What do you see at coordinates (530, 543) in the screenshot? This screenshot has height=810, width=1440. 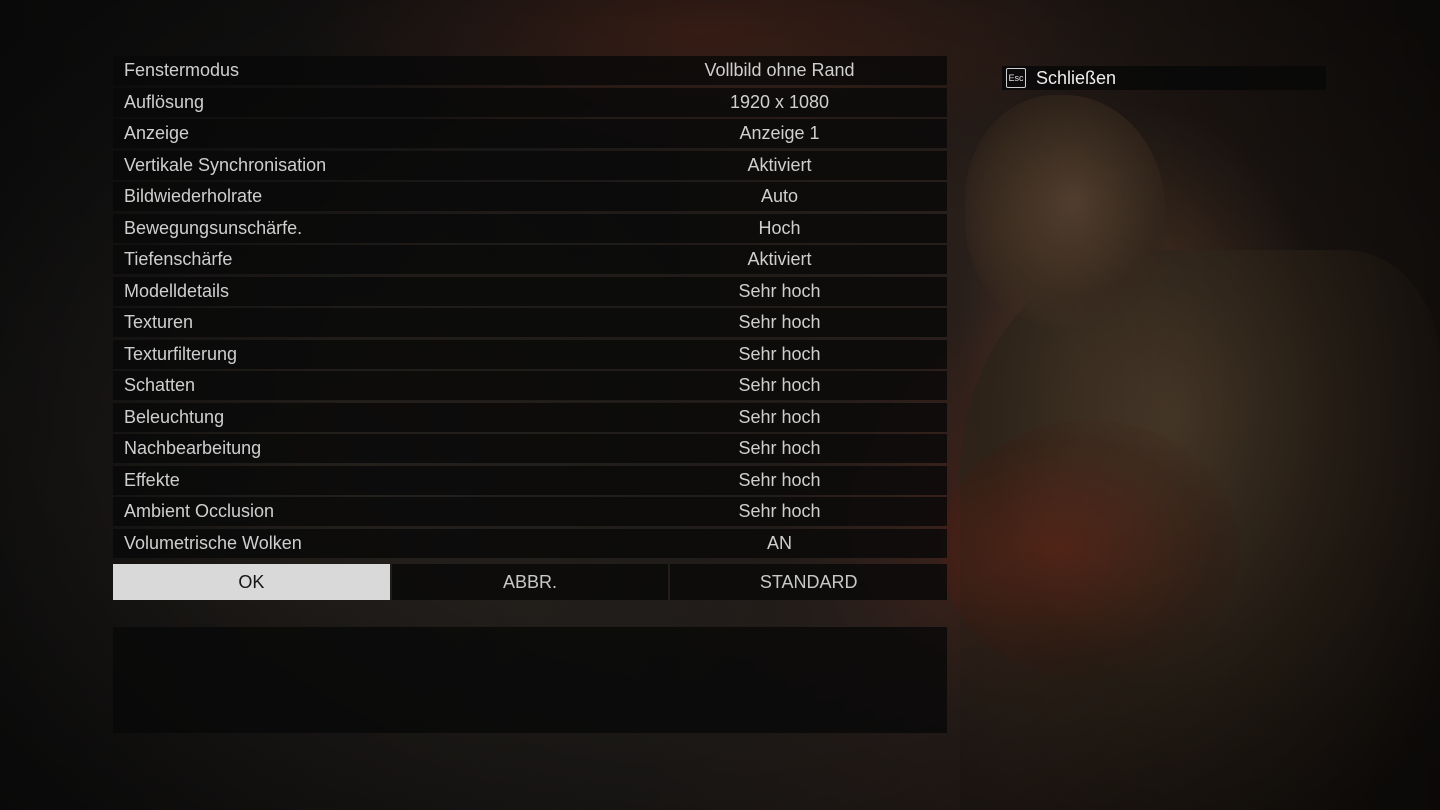 I see `setting-row-volumetric-clouds: Volumetrische Wolken AN` at bounding box center [530, 543].